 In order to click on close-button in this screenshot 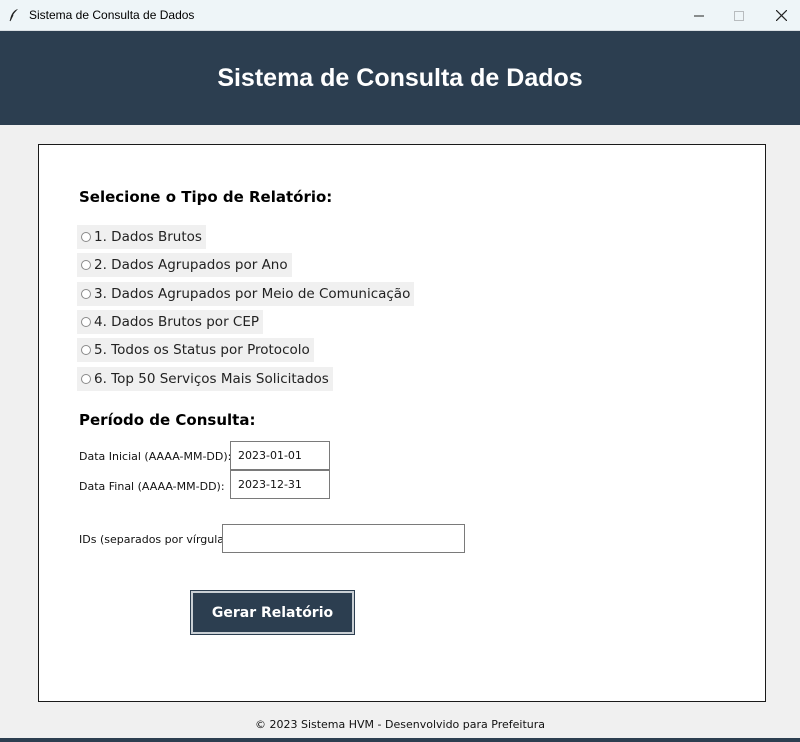, I will do `click(779, 15)`.